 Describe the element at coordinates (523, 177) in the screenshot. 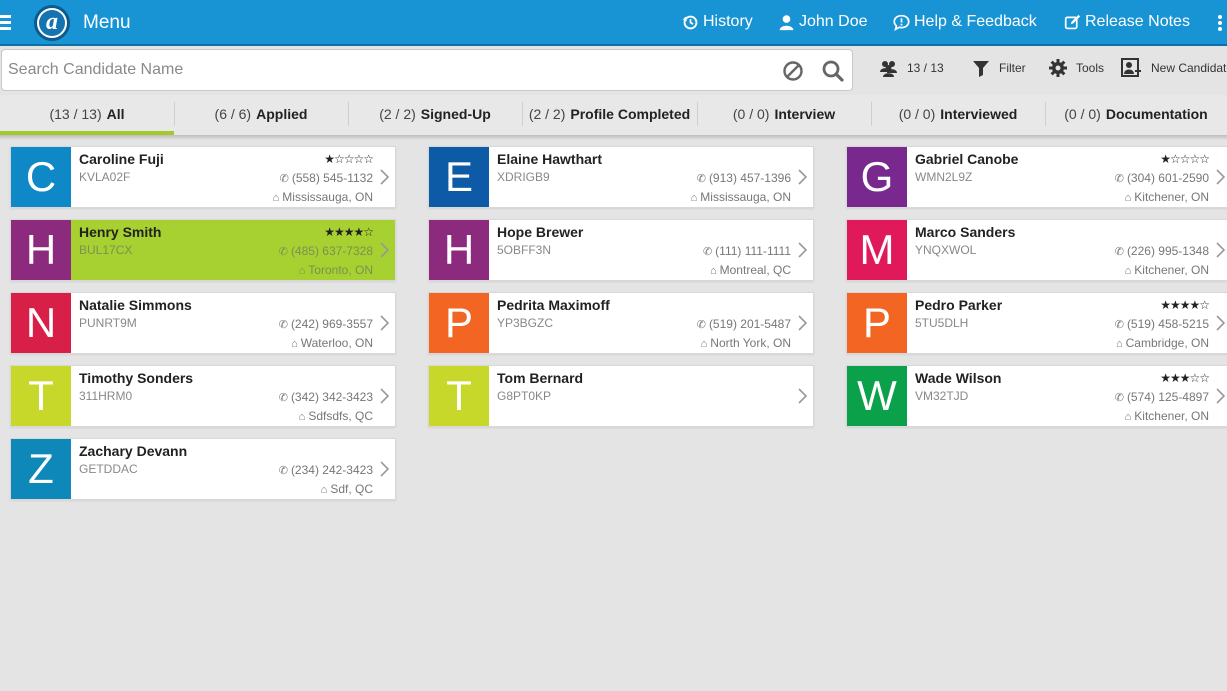

I see `candidate-code: XDRIGB9` at that location.